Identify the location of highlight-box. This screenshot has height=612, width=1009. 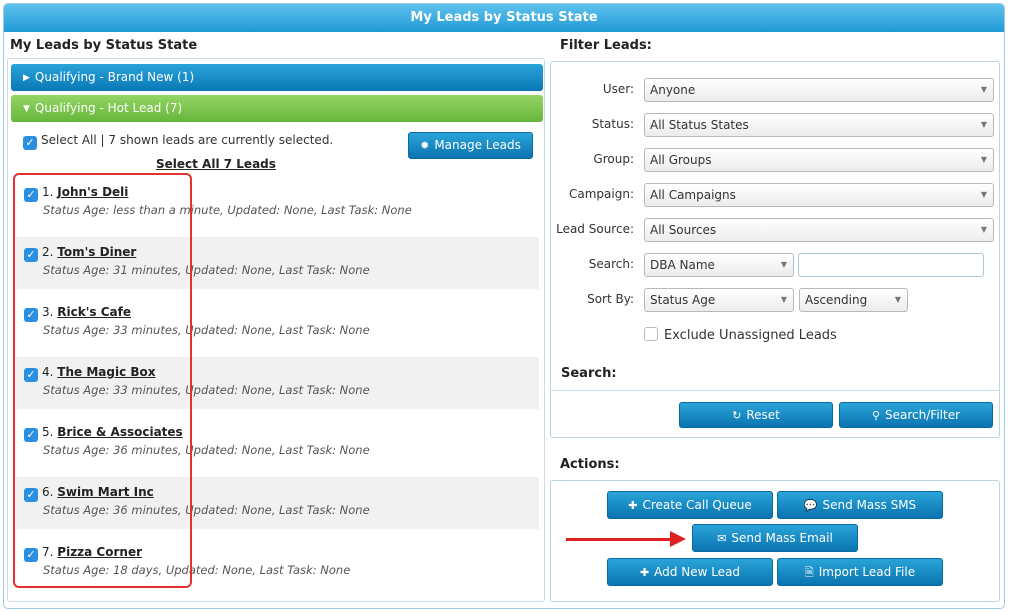
(102, 380).